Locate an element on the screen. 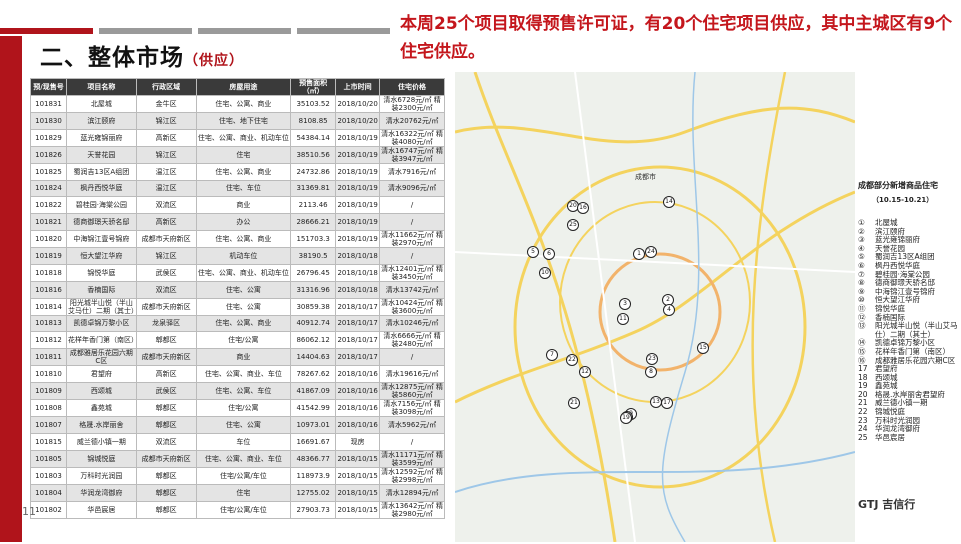 The height and width of the screenshot is (544, 961). map-marker: 15 is located at coordinates (703, 348).